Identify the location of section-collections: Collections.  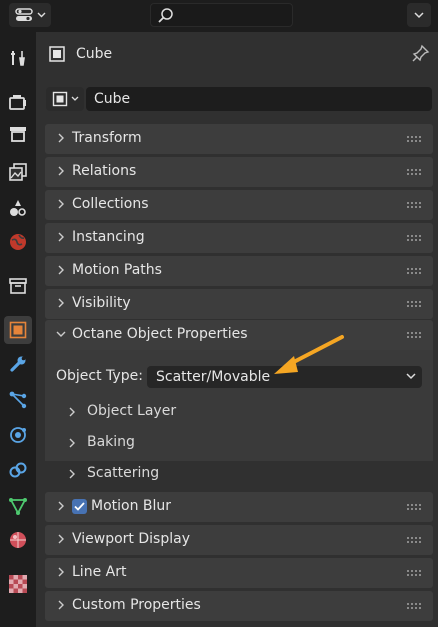
(239, 205).